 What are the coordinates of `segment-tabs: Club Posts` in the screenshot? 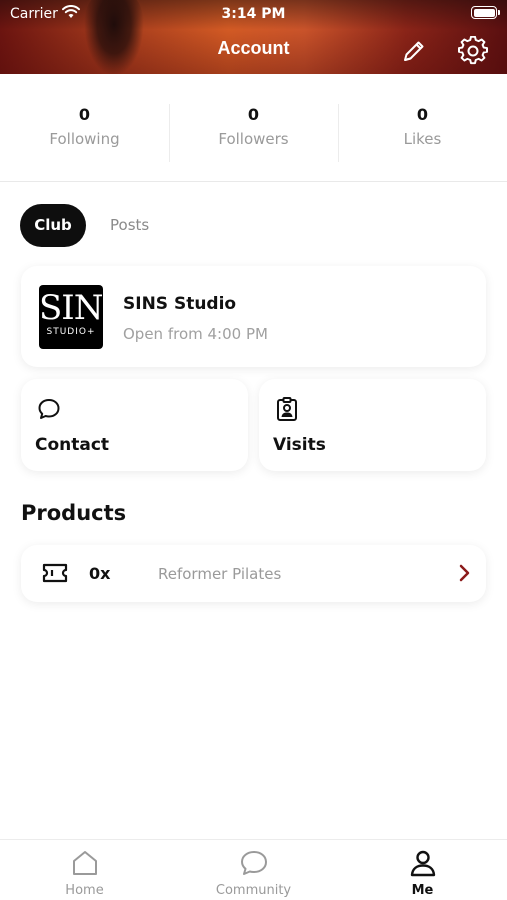 It's located at (84, 225).